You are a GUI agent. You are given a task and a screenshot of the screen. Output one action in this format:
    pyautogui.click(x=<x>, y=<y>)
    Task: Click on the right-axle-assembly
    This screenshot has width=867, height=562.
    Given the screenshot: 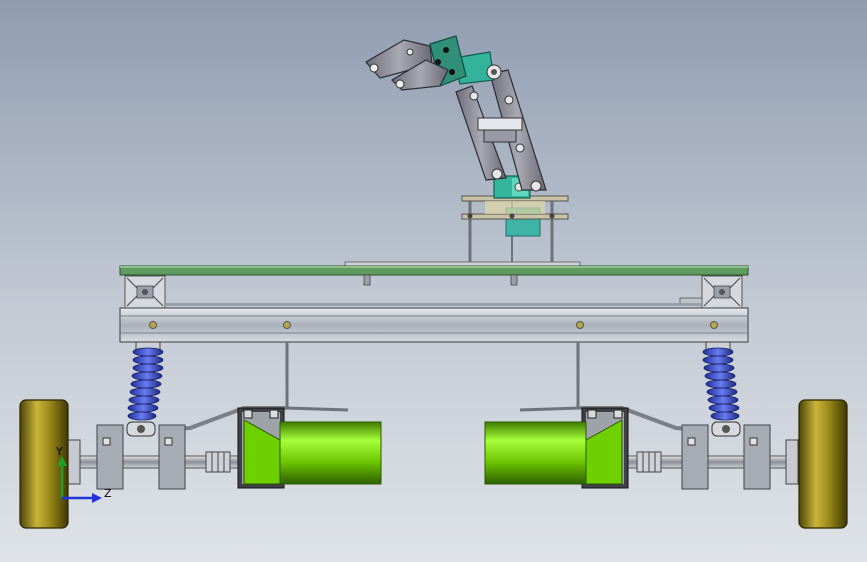 What is the action you would take?
    pyautogui.click(x=711, y=455)
    